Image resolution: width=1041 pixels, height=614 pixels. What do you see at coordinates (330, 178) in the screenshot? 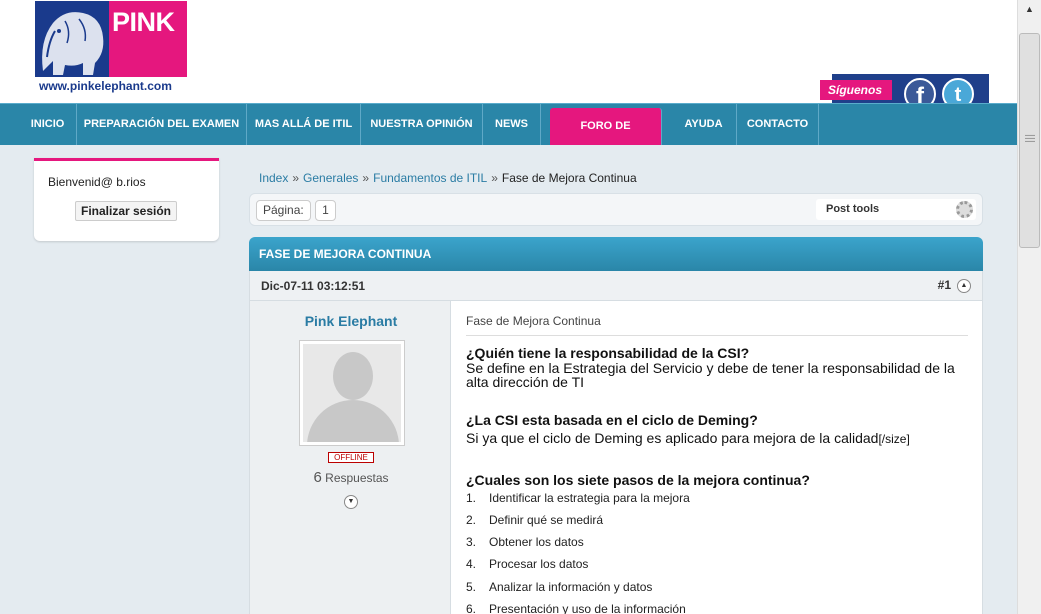
I see `breadcrumb-link-generales: Generales` at bounding box center [330, 178].